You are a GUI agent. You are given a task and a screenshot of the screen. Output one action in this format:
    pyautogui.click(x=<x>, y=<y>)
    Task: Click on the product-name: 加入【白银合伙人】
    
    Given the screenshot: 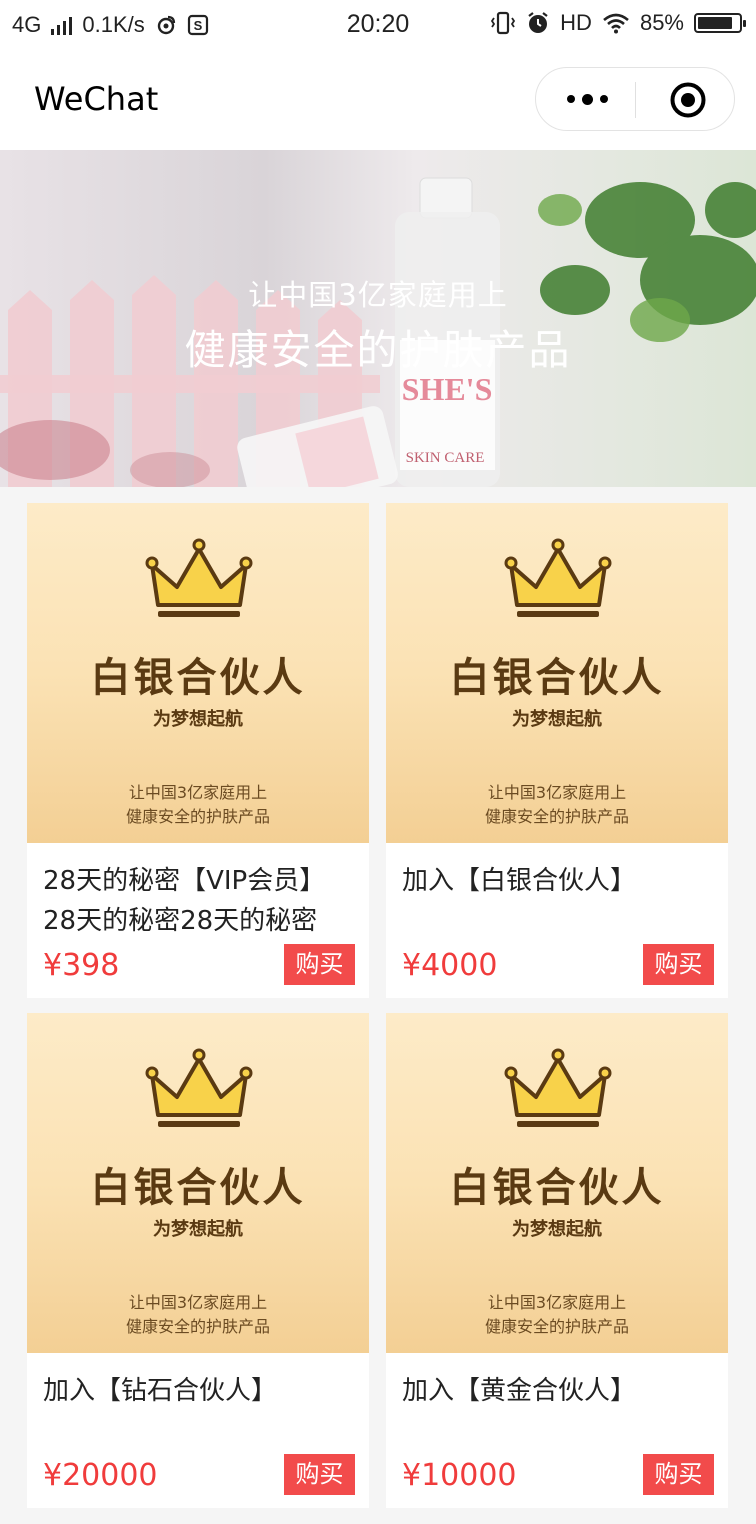 What is the action you would take?
    pyautogui.click(x=558, y=881)
    